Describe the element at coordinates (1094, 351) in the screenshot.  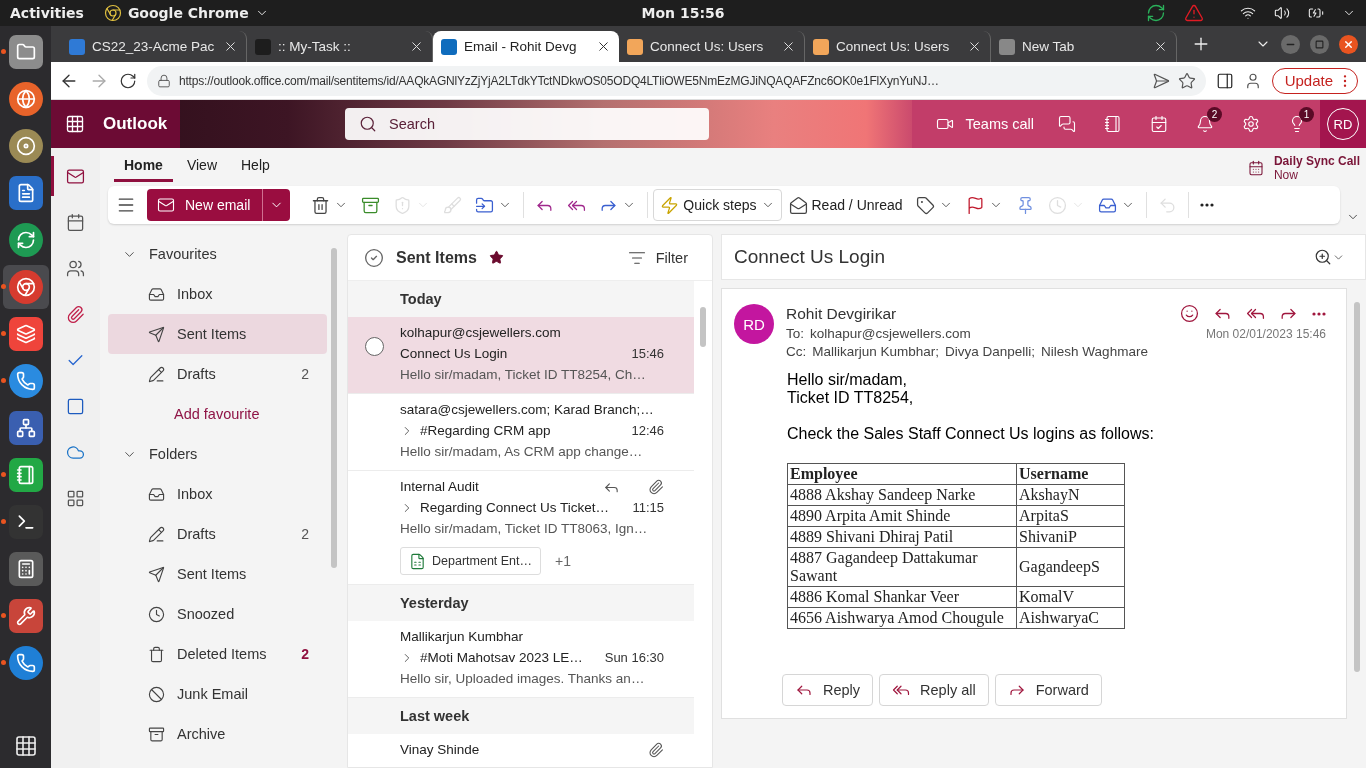
I see `recipient: Nilesh Waghmare` at that location.